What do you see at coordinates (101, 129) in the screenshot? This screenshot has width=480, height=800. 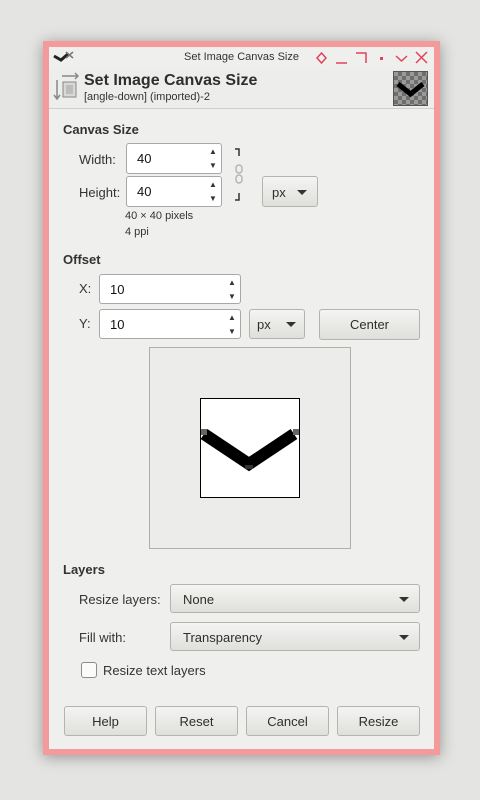 I see `canvas-size-heading: Canvas Size` at bounding box center [101, 129].